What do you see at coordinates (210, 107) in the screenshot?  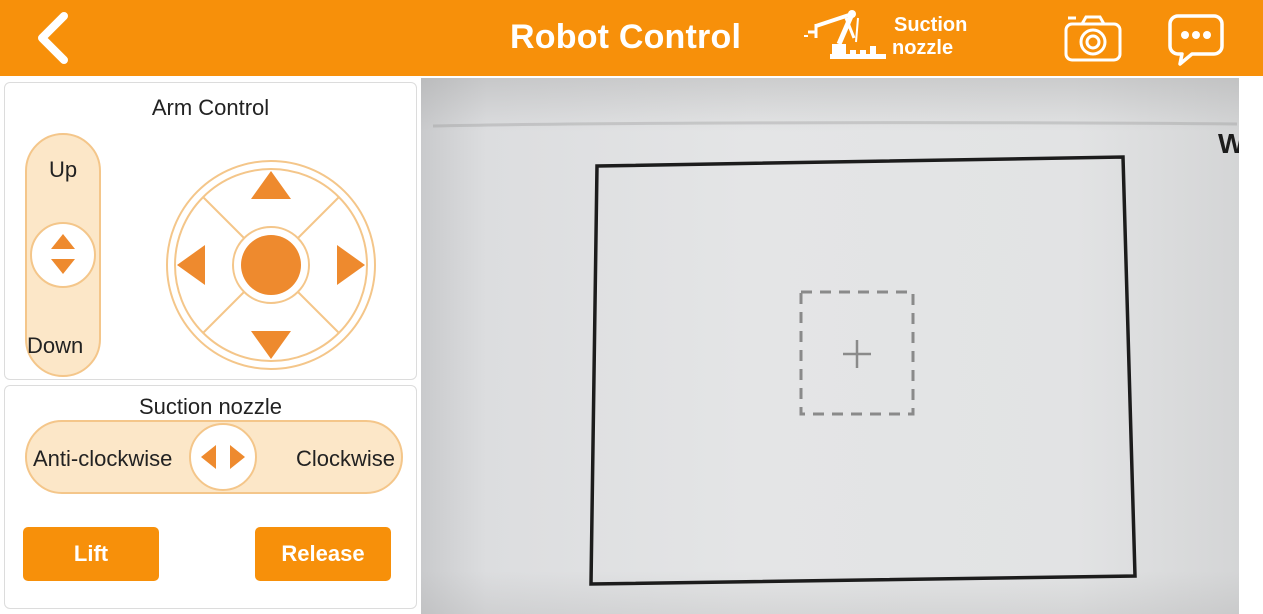 I see `arm-control-title: Arm Control` at bounding box center [210, 107].